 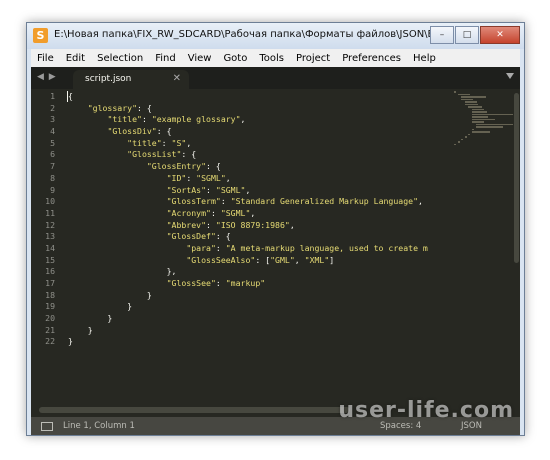 I want to click on string-token: "Standard Generalized Markup Language", so click(x=324, y=201).